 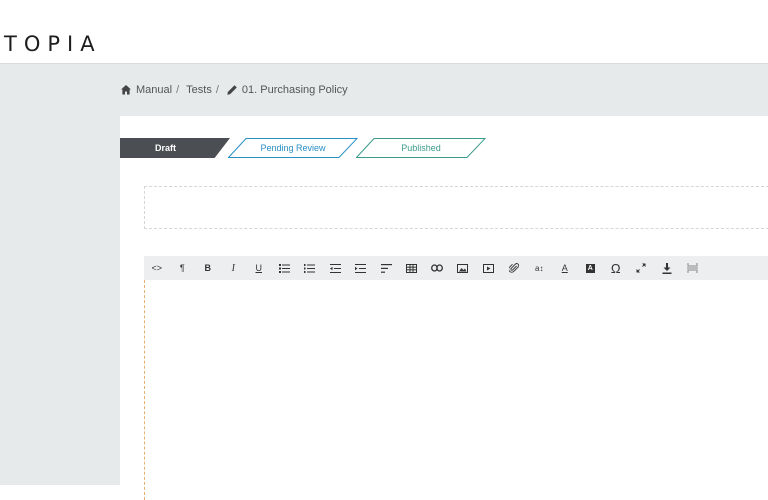 What do you see at coordinates (642, 268) in the screenshot?
I see `fullscreen-icon` at bounding box center [642, 268].